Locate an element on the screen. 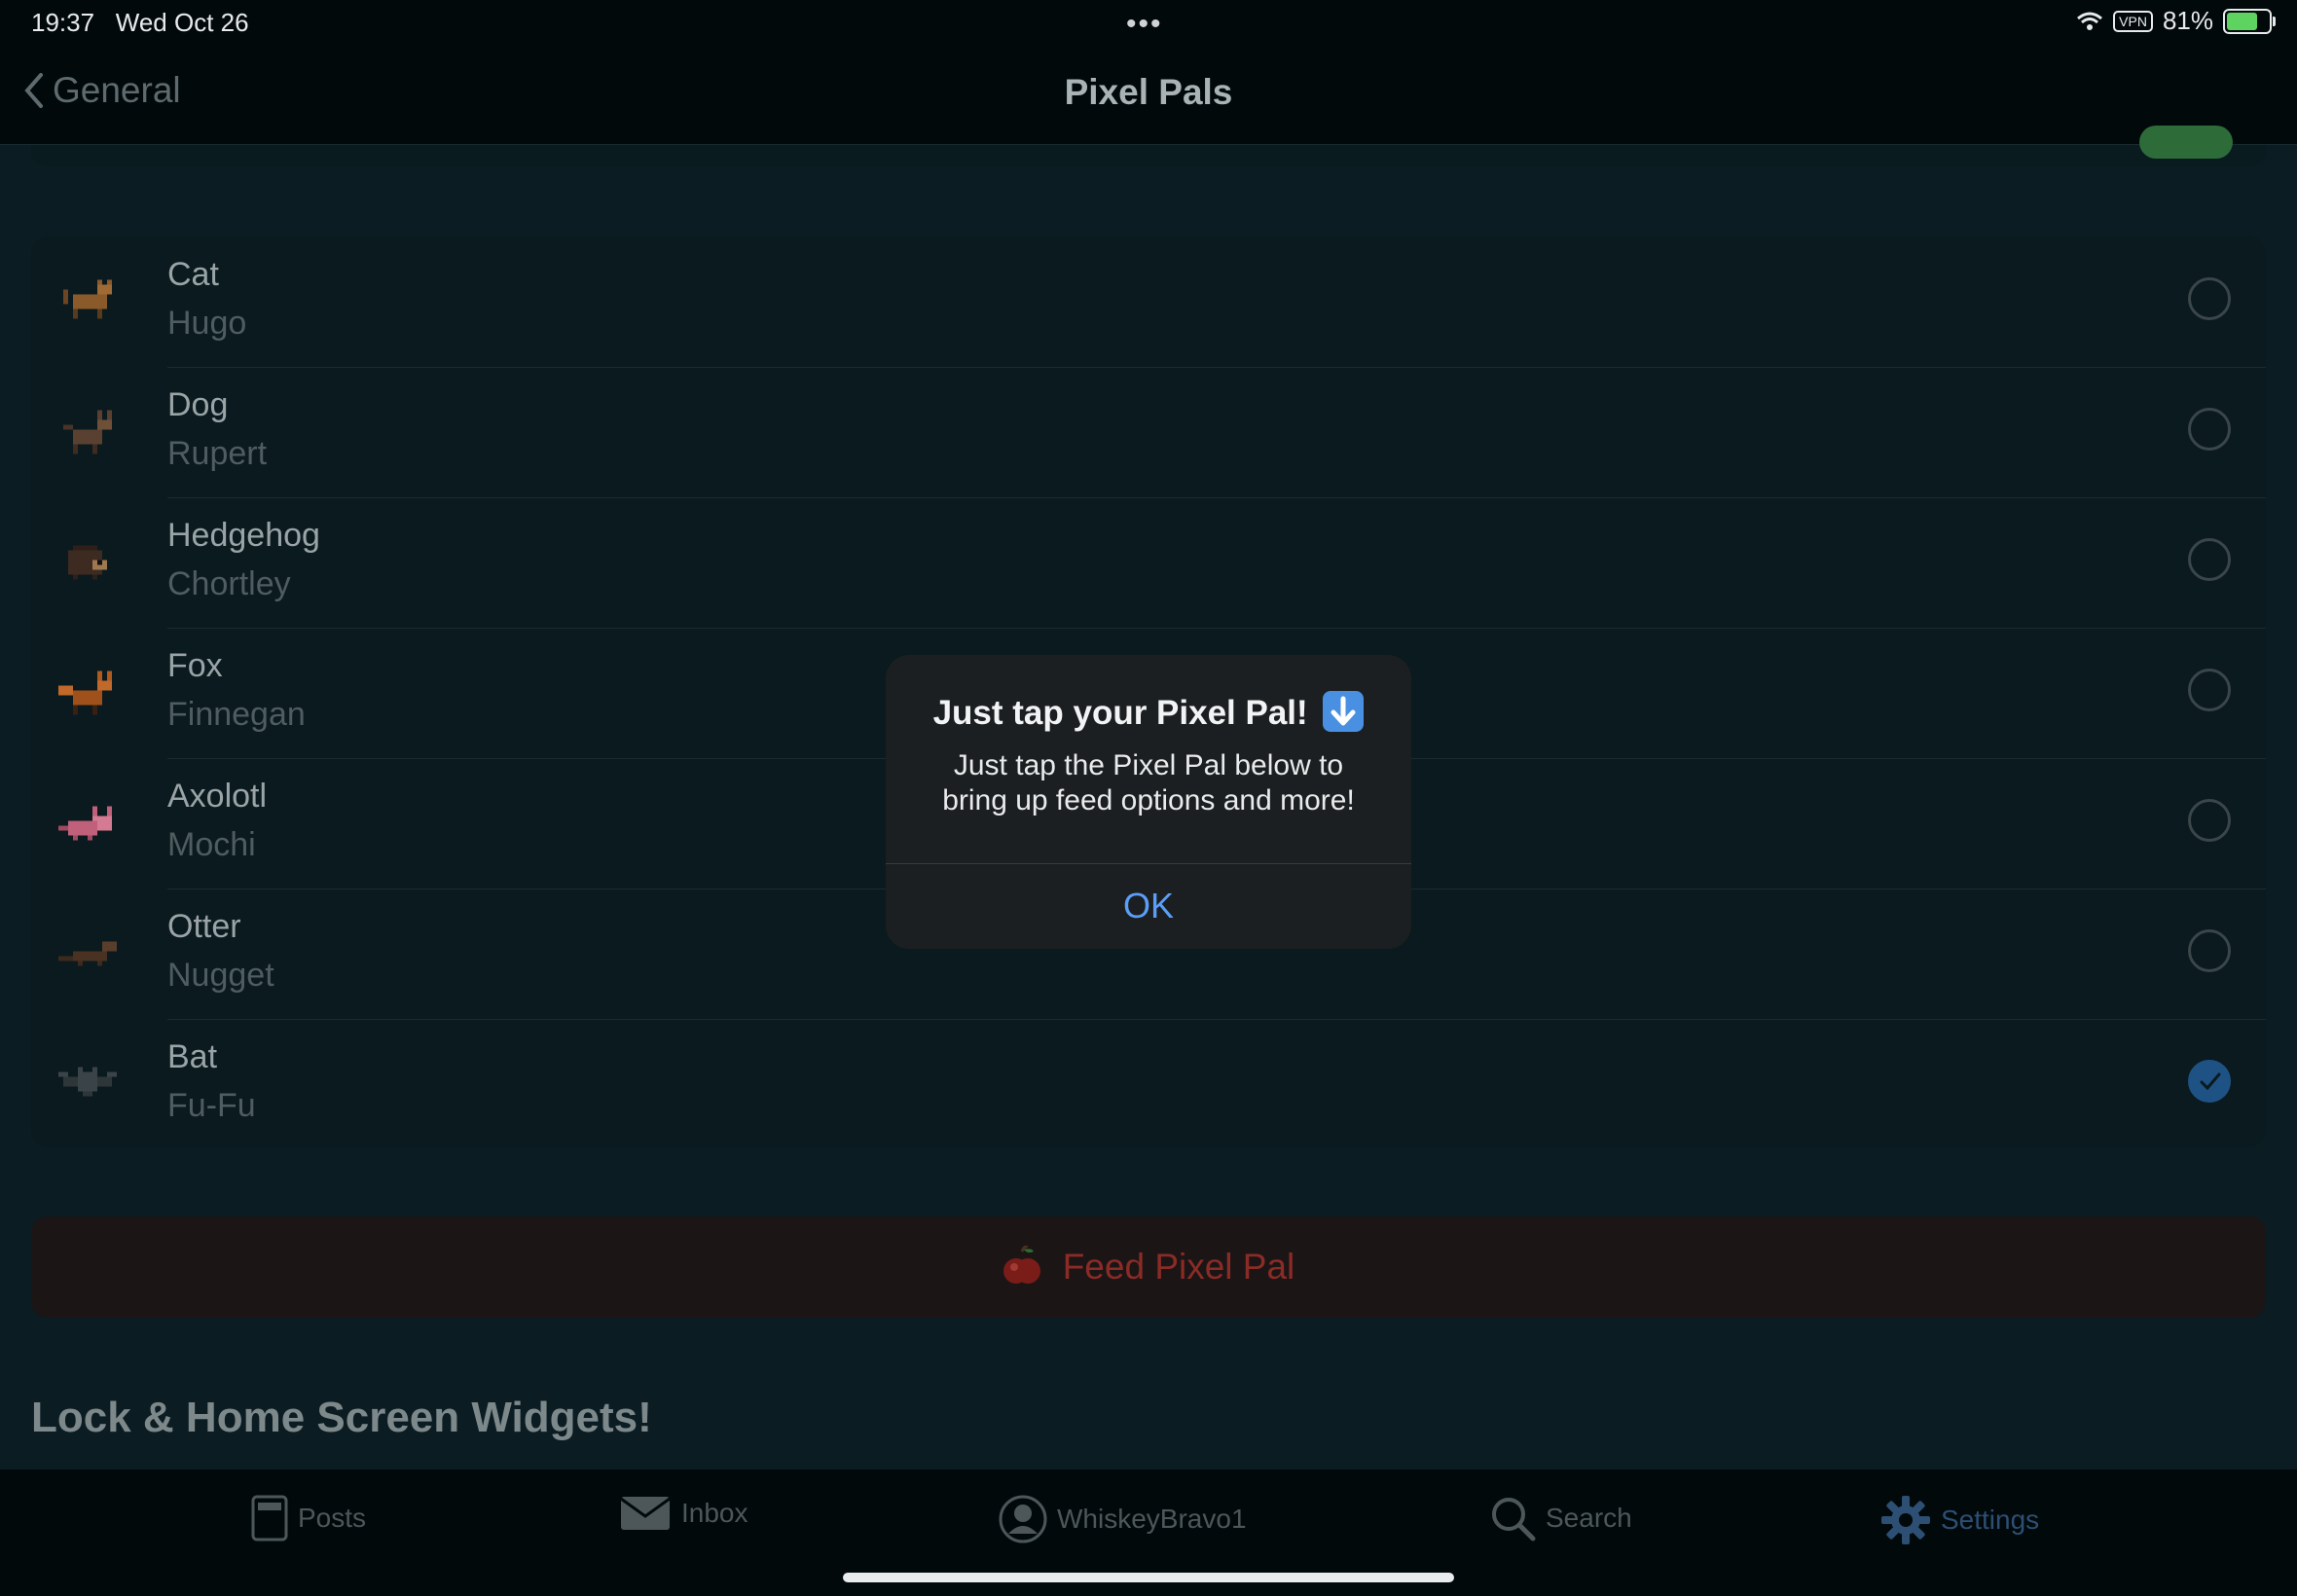 The height and width of the screenshot is (1596, 2297). navigation-bar: General Pixel Pals is located at coordinates (1148, 97).